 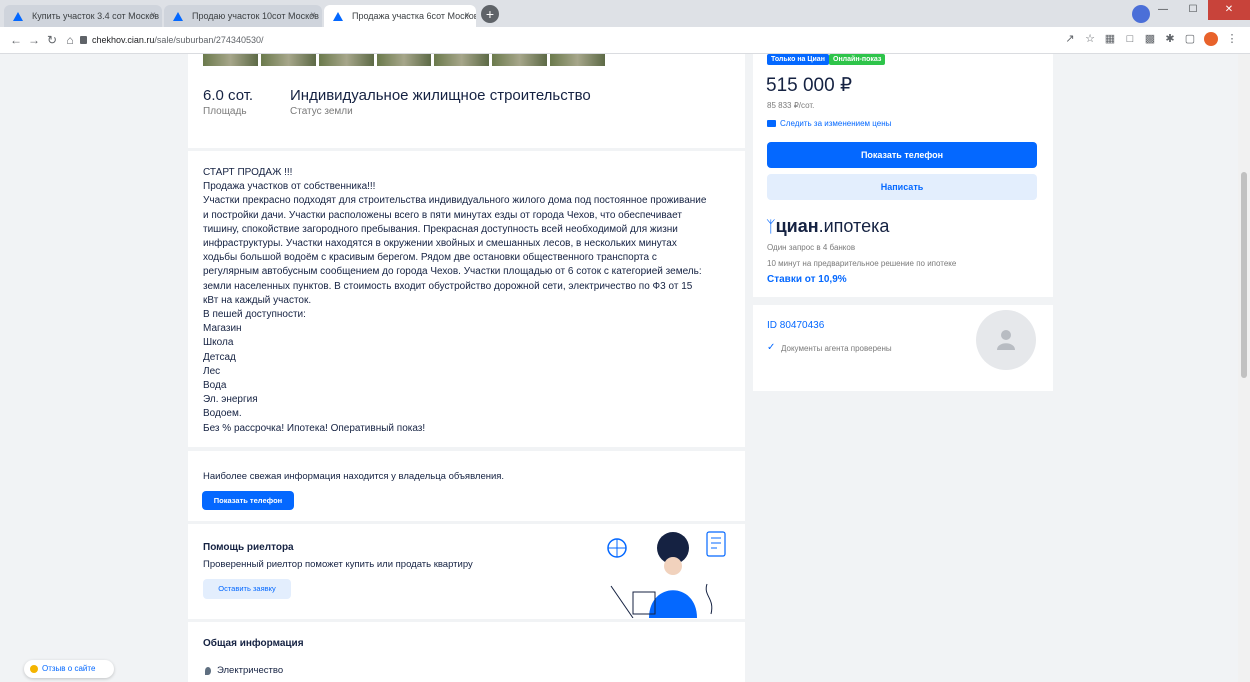 What do you see at coordinates (248, 172) in the screenshot?
I see `description-line: СТАРТ ПРОДАЖ !!!` at bounding box center [248, 172].